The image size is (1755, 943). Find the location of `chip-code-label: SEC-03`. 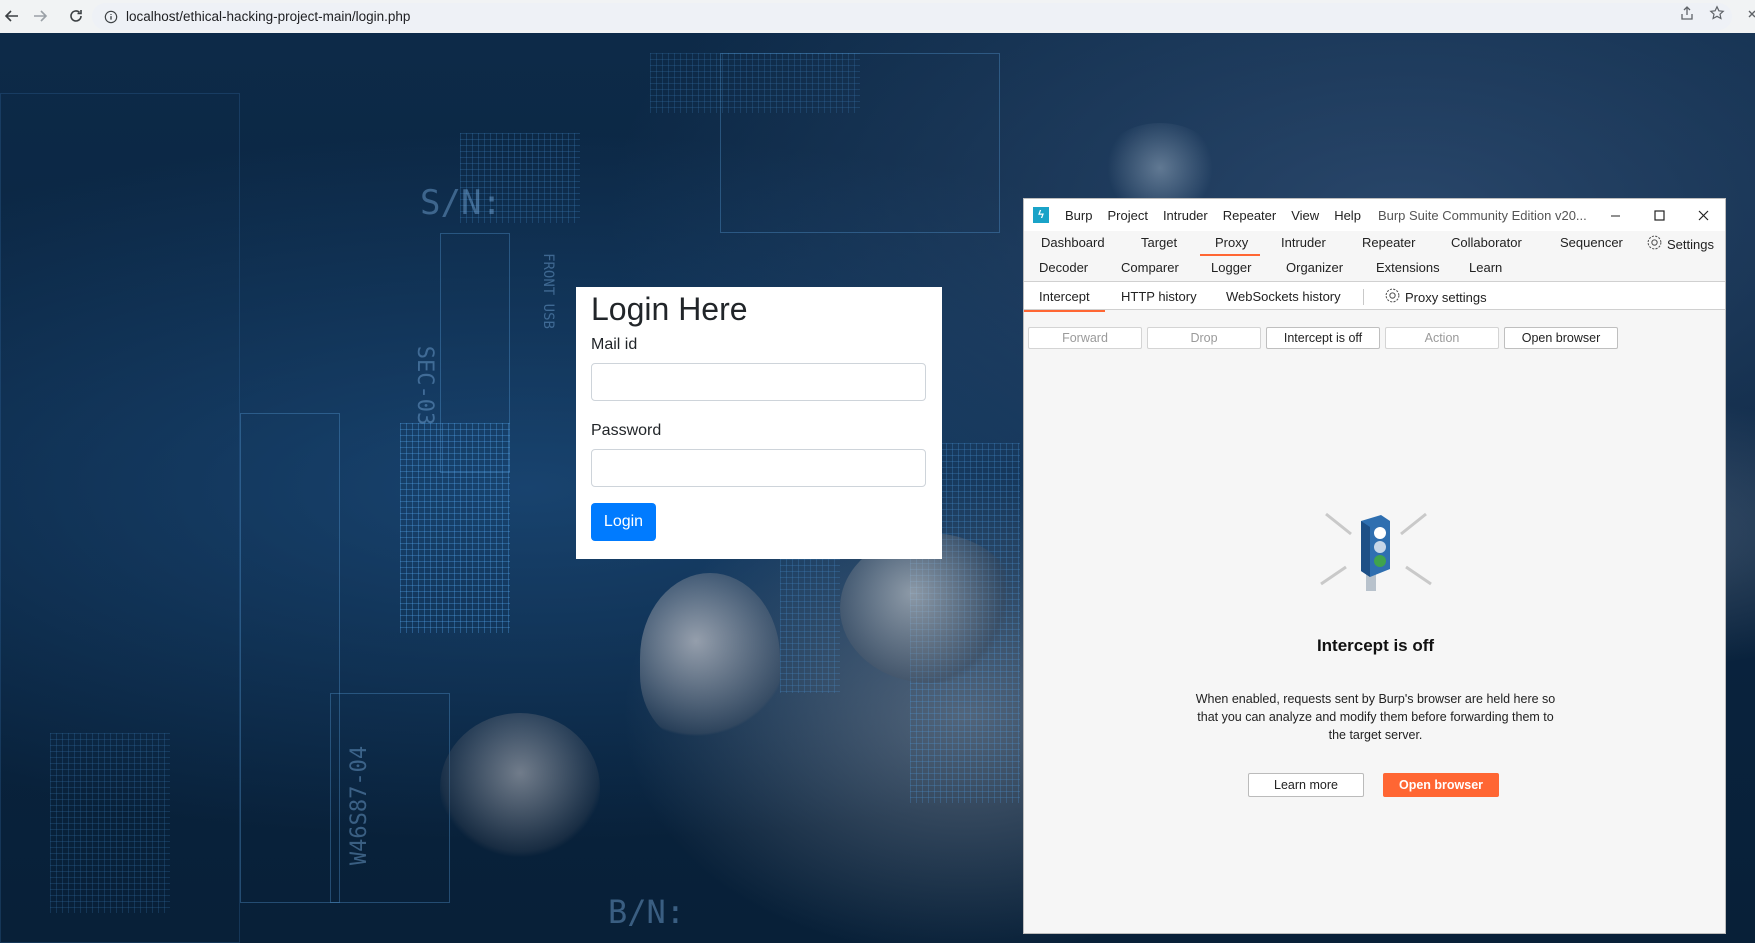

chip-code-label: SEC-03 is located at coordinates (425, 385).